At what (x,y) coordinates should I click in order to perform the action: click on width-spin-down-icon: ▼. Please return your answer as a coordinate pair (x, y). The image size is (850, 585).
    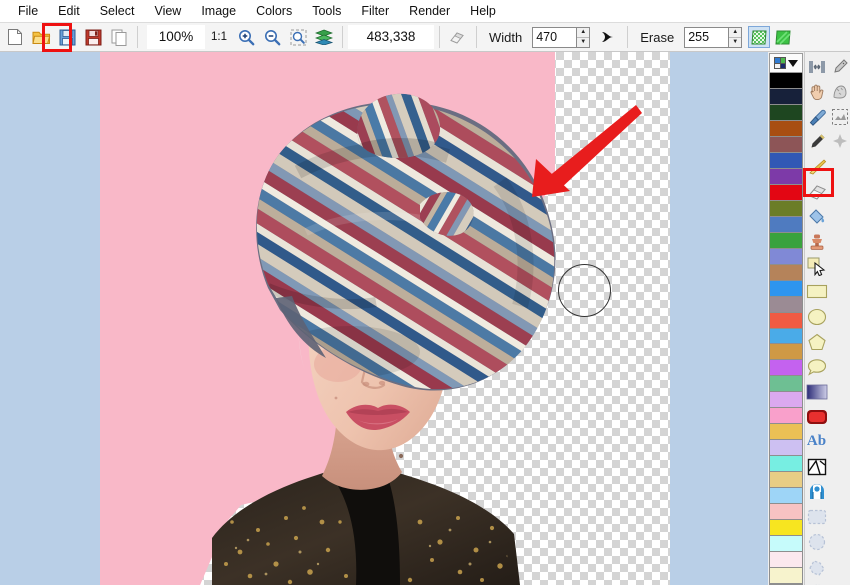
    Looking at the image, I should click on (583, 42).